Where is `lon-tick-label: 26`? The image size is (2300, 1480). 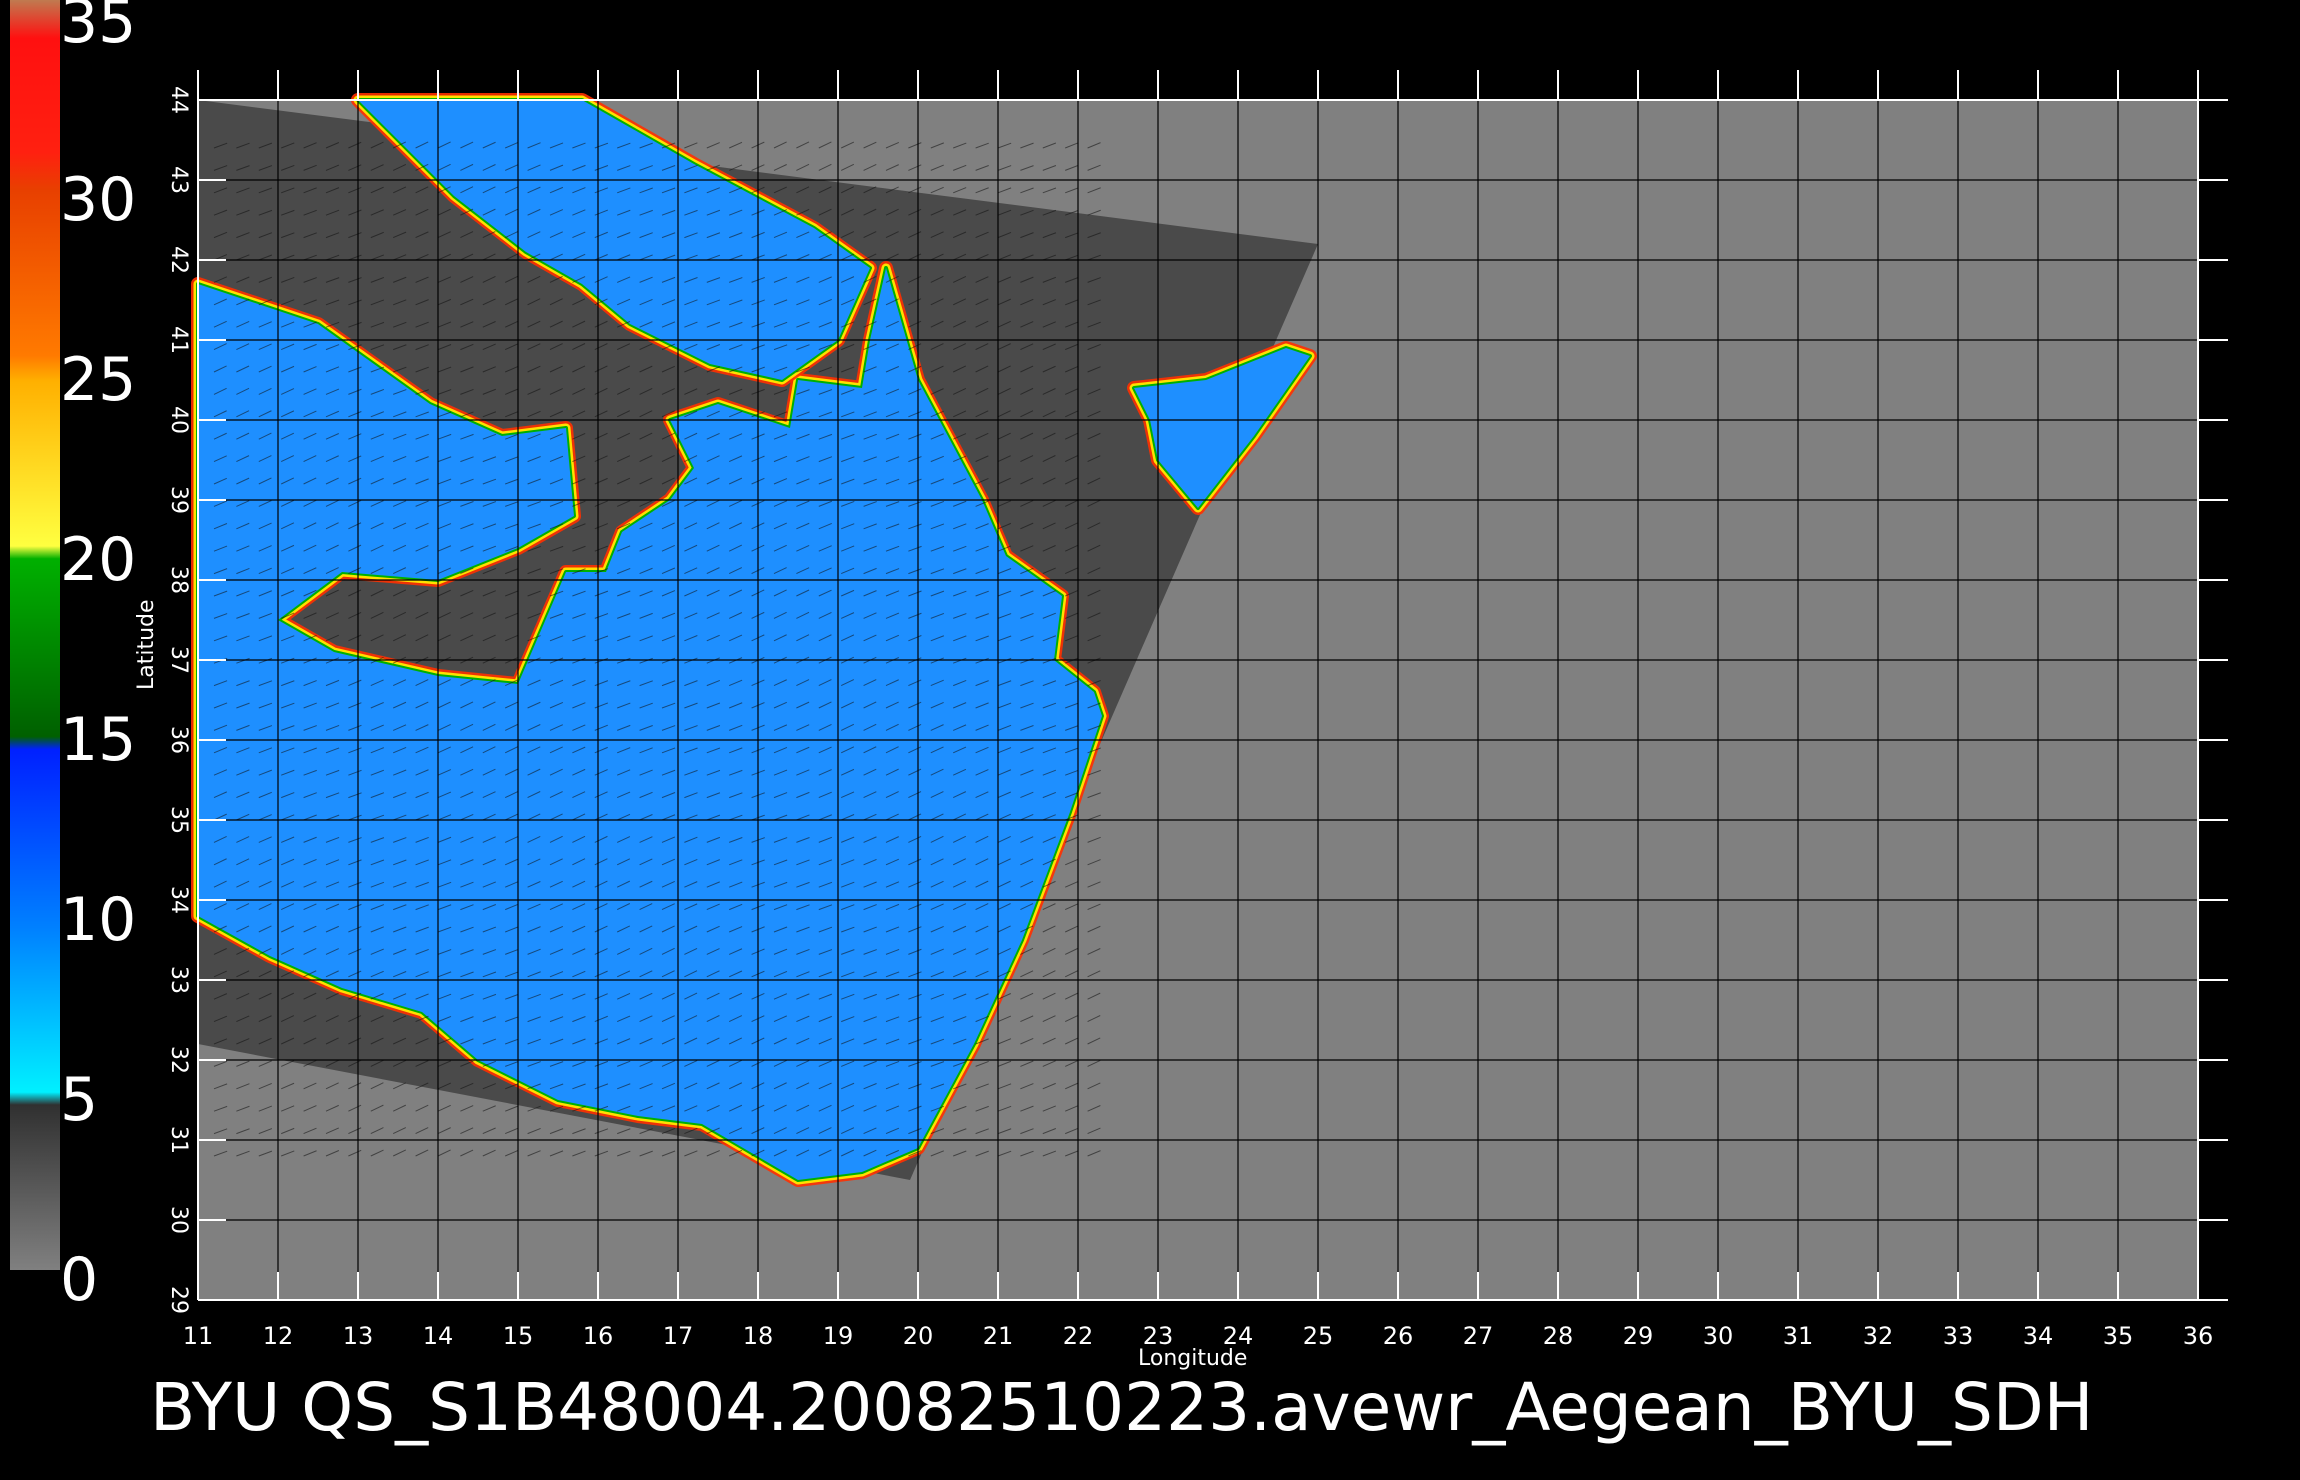
lon-tick-label: 26 is located at coordinates (1398, 1336).